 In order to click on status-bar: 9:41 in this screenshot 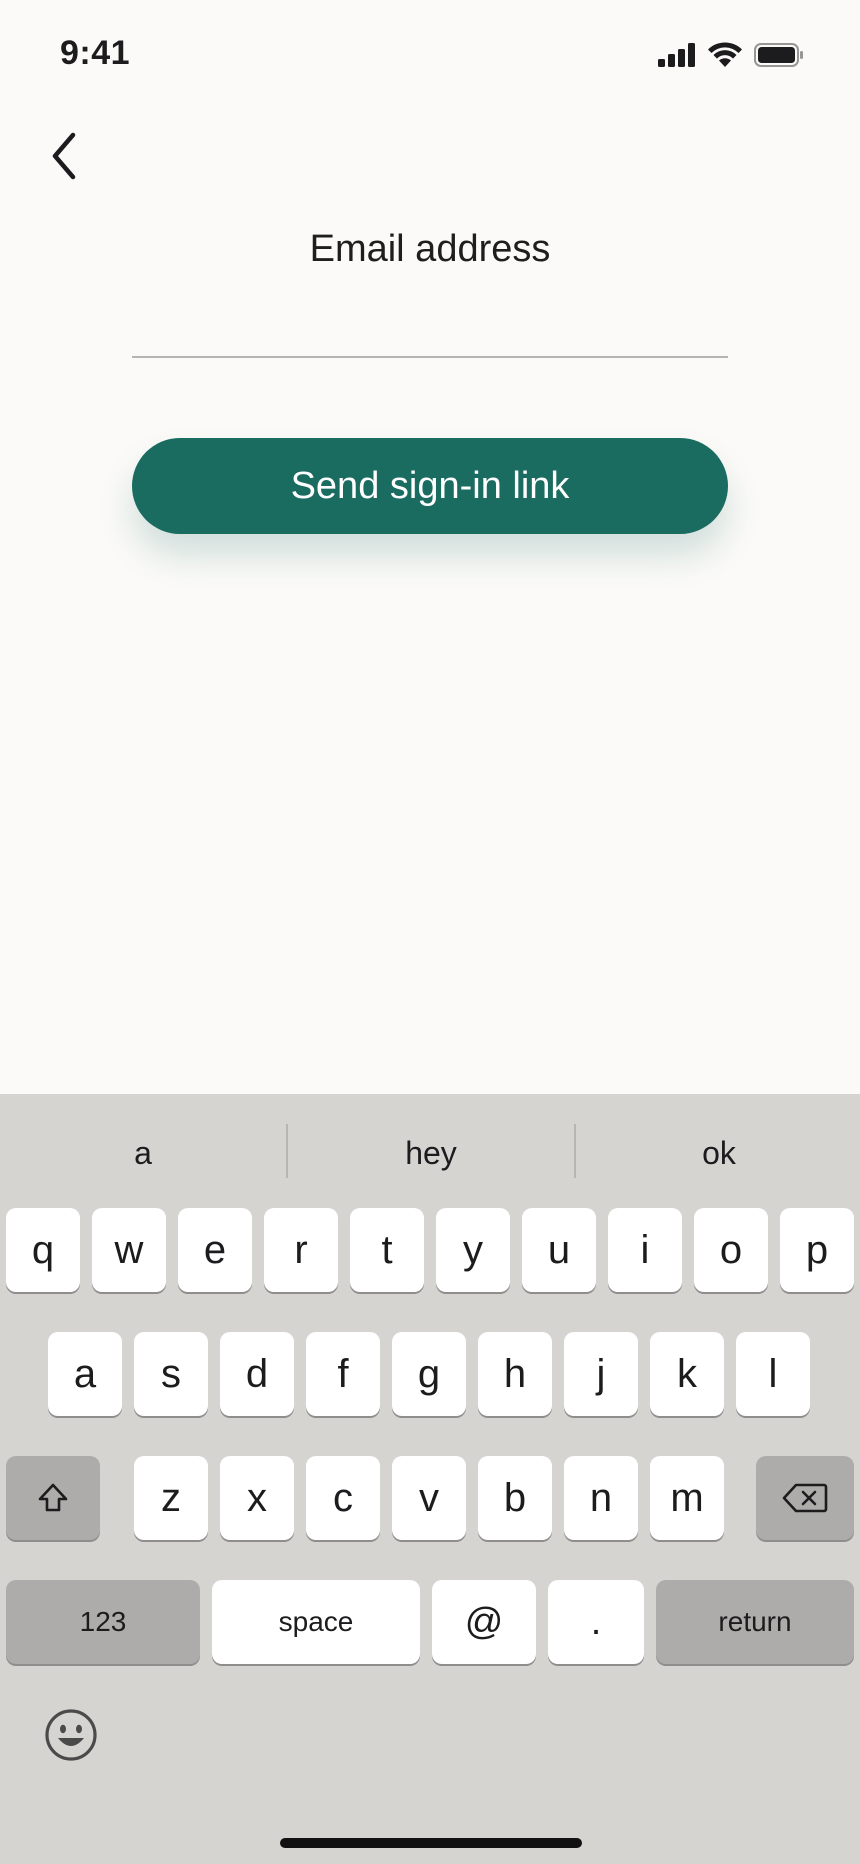, I will do `click(430, 55)`.